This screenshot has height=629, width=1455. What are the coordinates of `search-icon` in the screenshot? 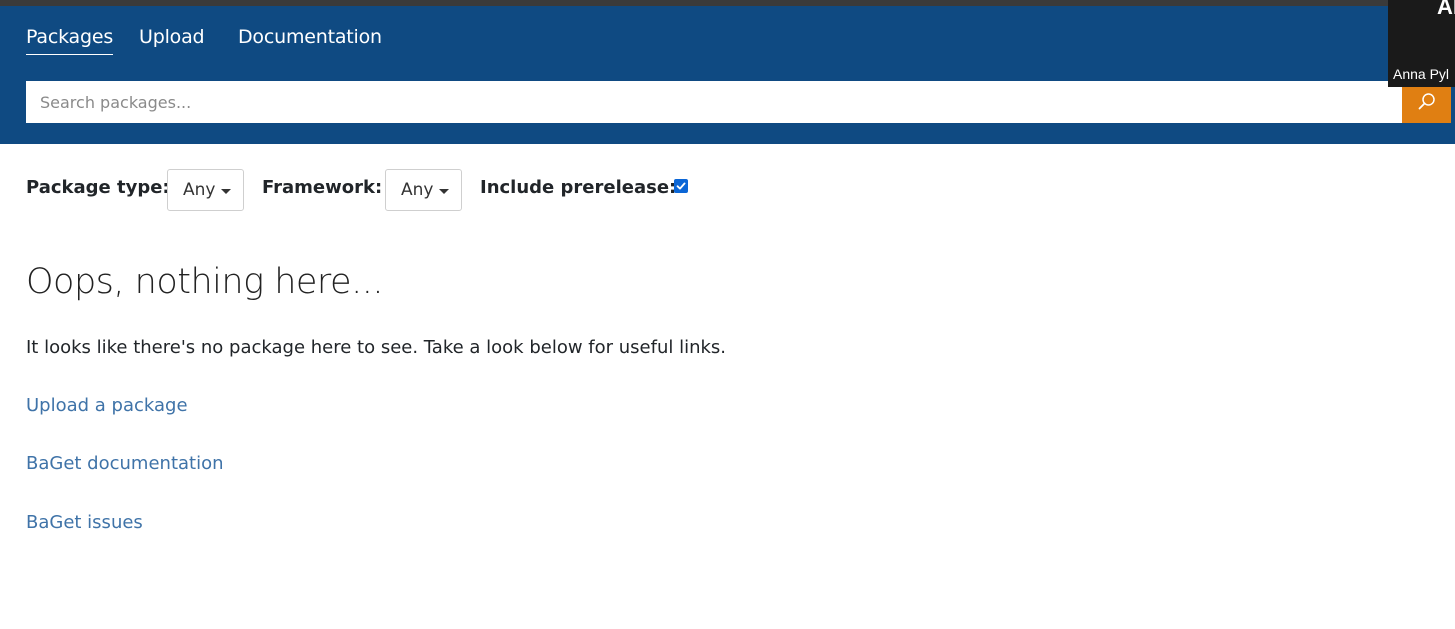 It's located at (1426, 101).